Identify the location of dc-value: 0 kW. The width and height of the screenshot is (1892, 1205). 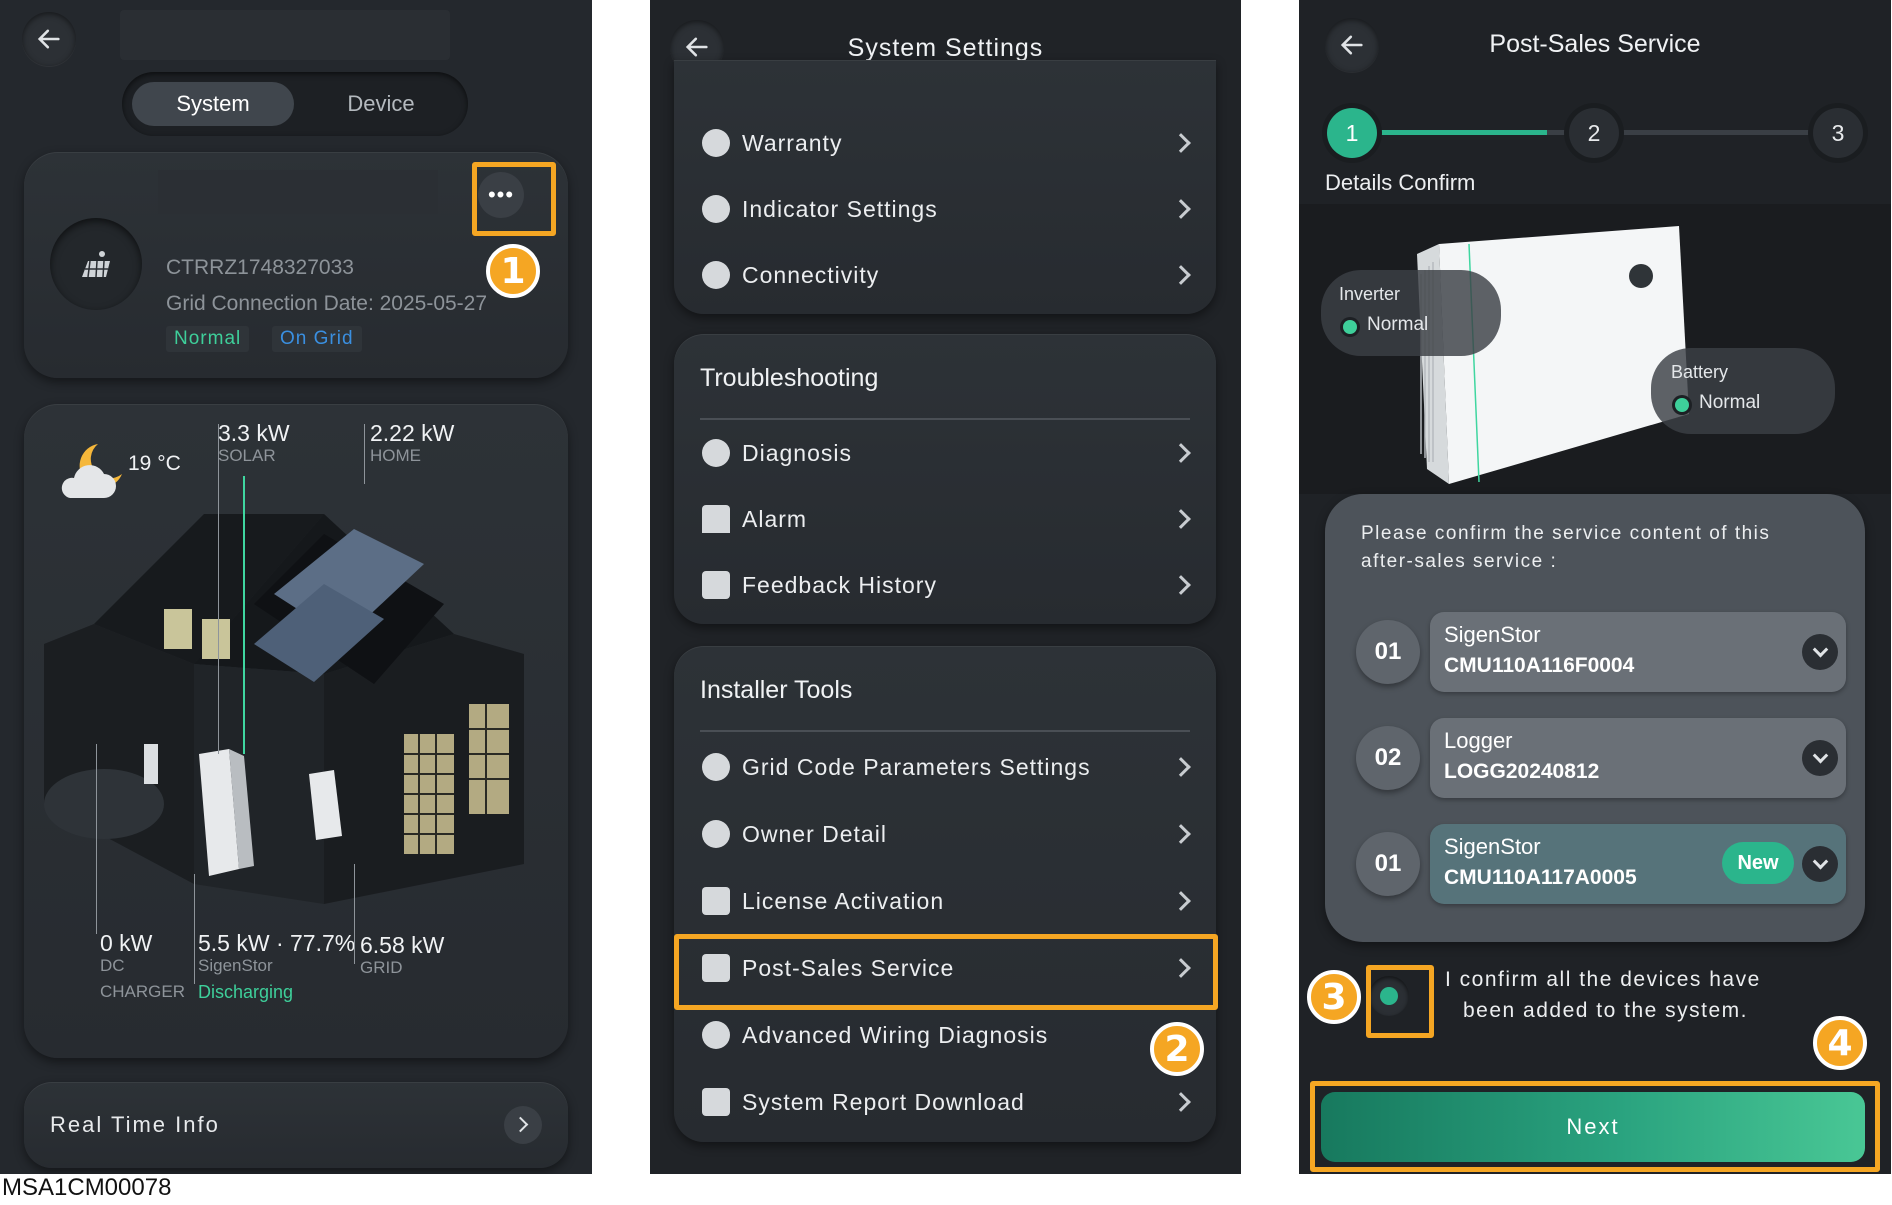
(126, 943).